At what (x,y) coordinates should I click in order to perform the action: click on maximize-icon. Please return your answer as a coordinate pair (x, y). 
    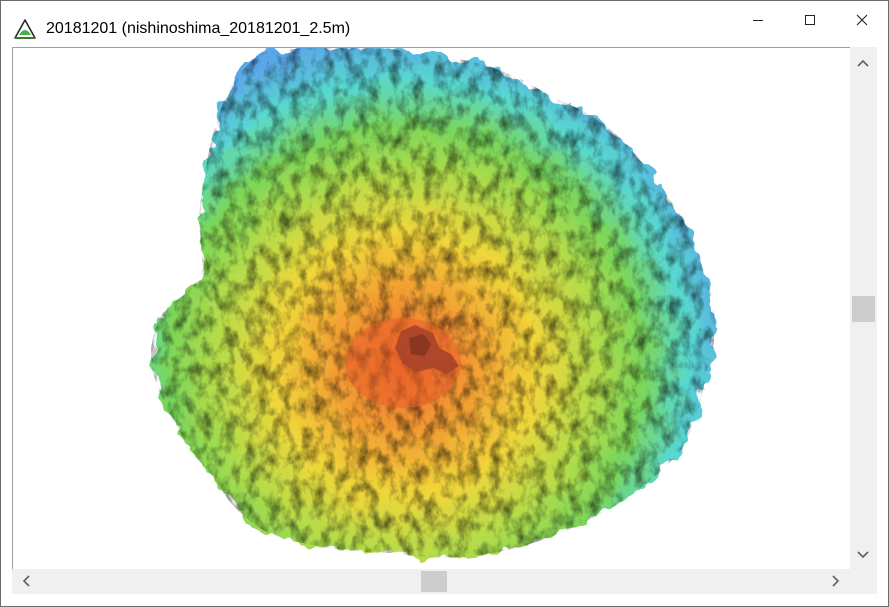
    Looking at the image, I should click on (810, 20).